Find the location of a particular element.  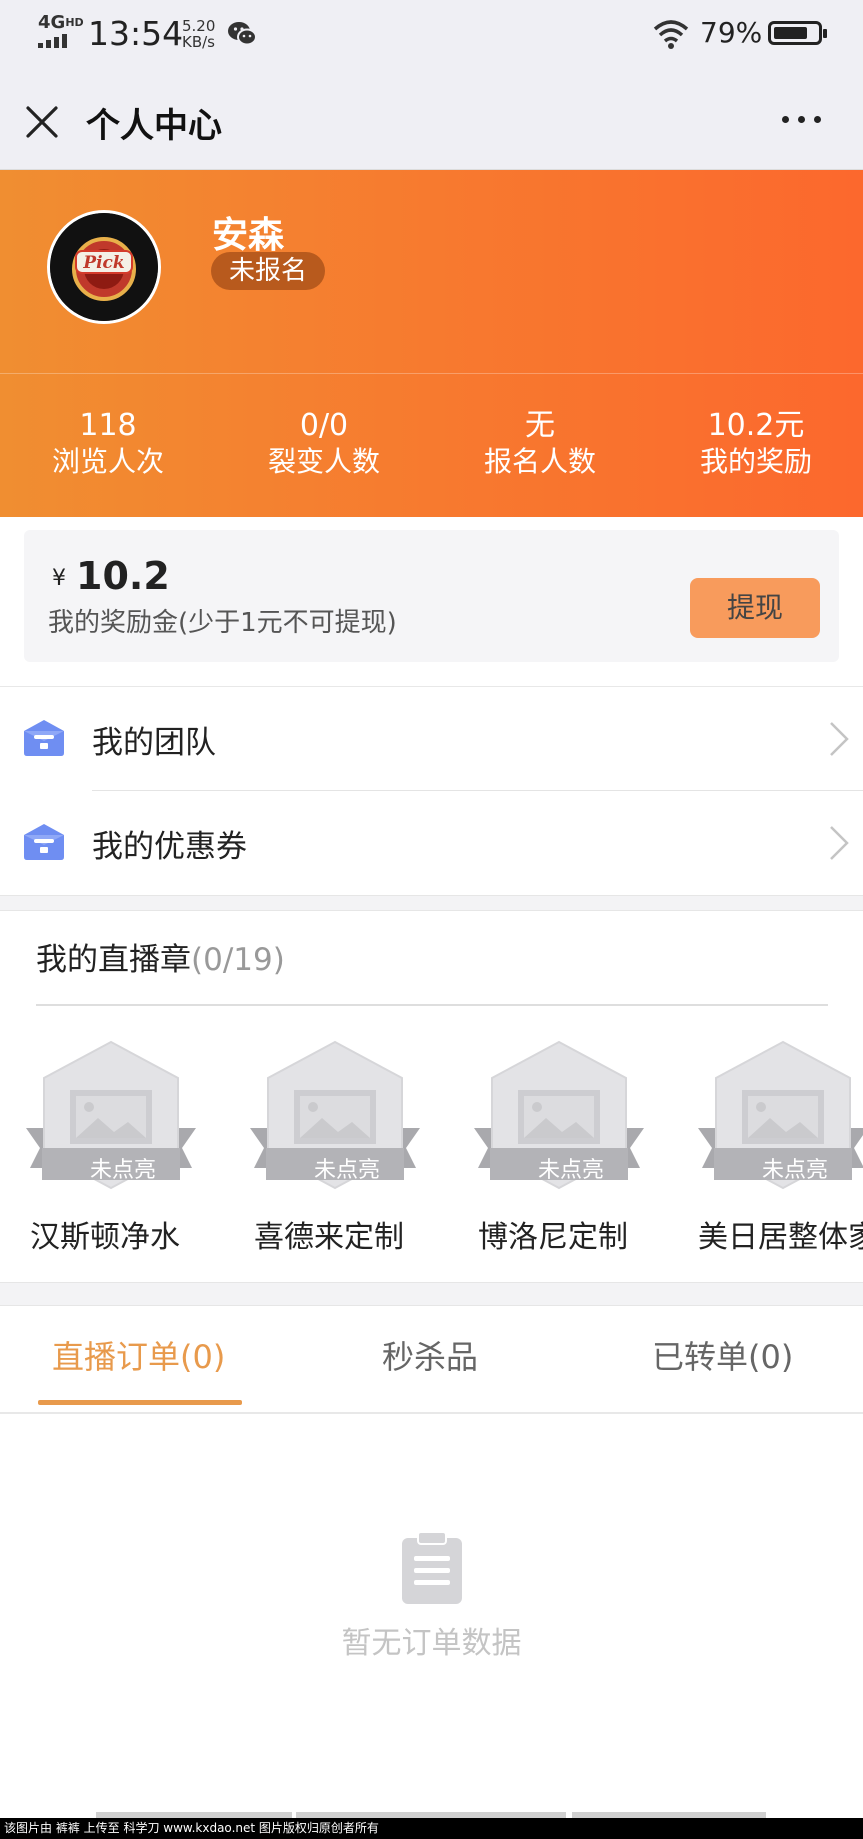

stat-value: 10.2元 is located at coordinates (756, 425).